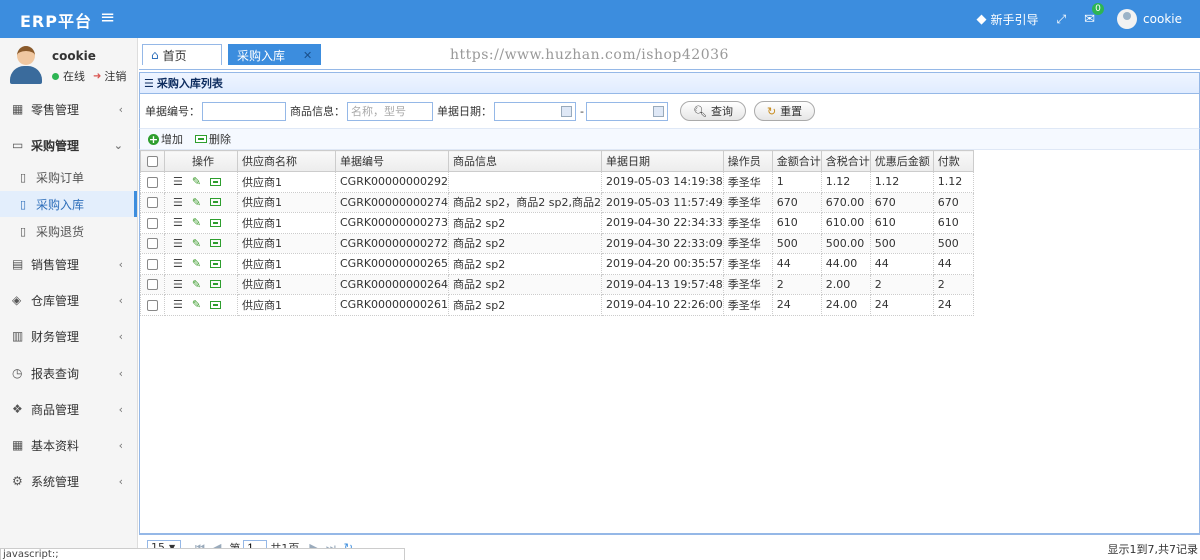  I want to click on sidebar-item-purchase: ▭ 采购管理 ⌄, so click(68, 145).